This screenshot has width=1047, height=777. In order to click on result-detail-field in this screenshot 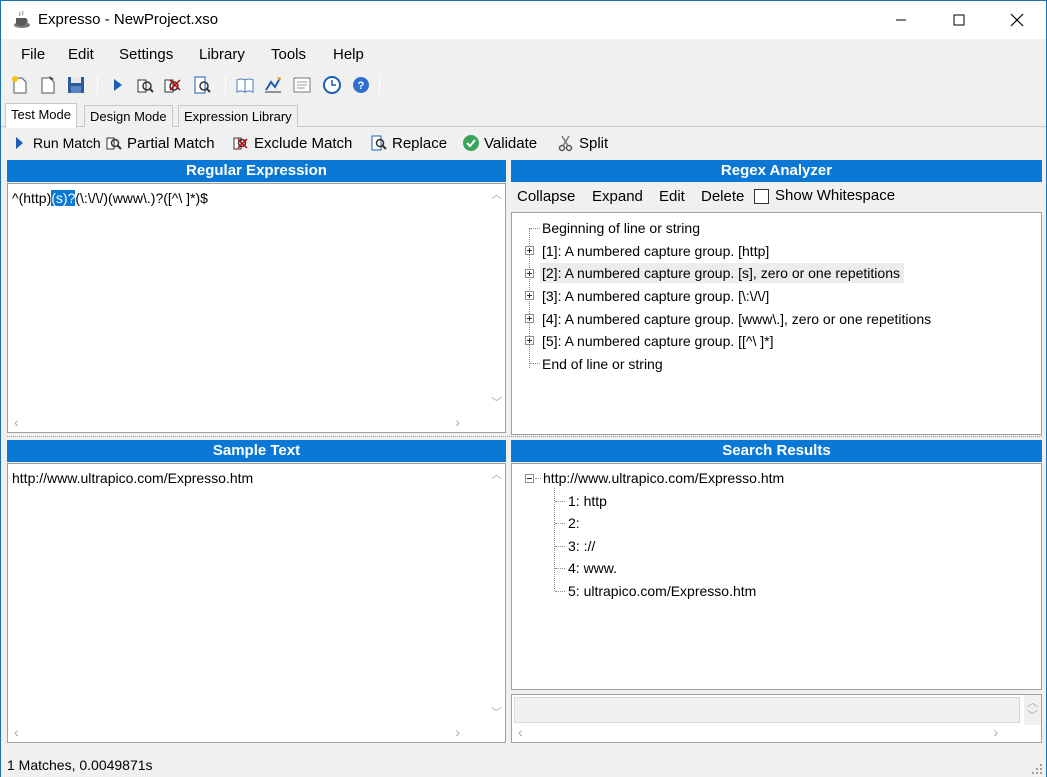, I will do `click(767, 710)`.